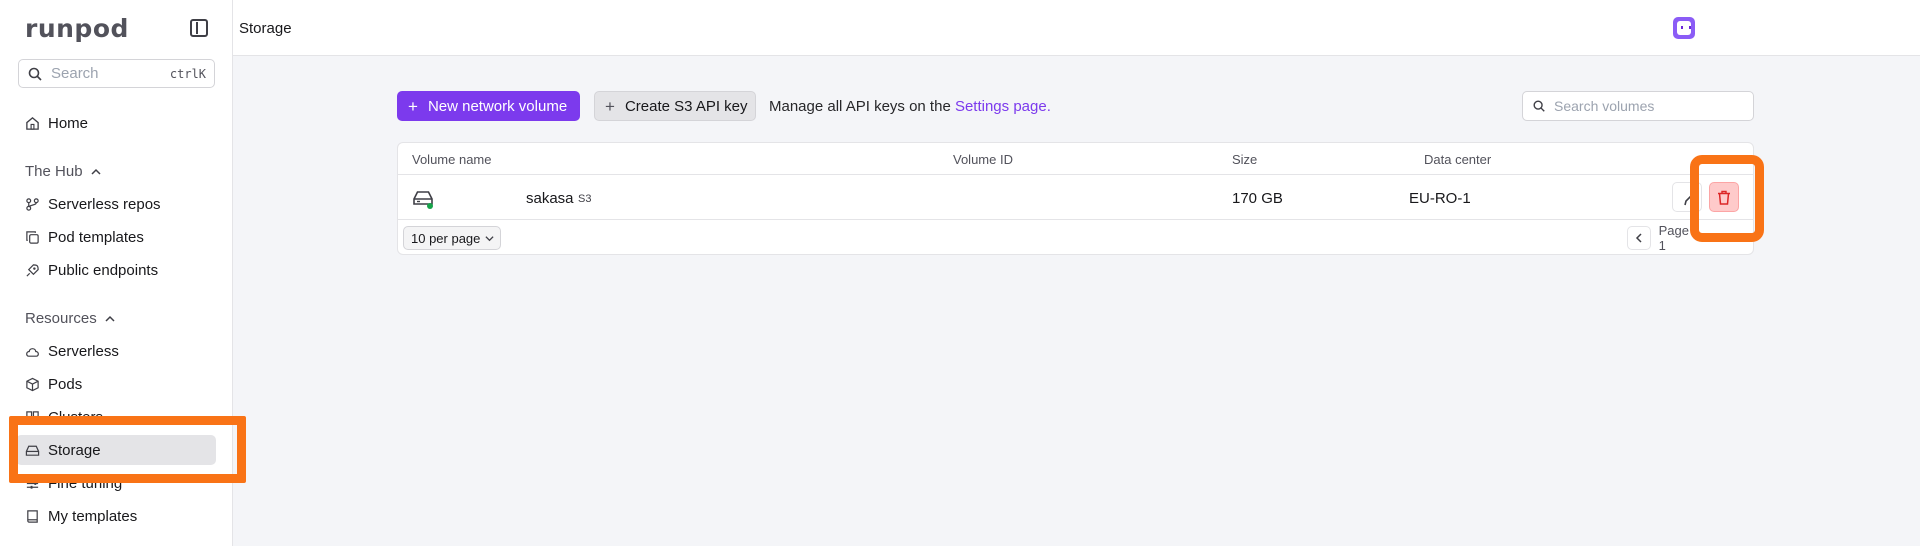 The height and width of the screenshot is (546, 1920). Describe the element at coordinates (1440, 198) in the screenshot. I see `data-center-cell: EU-RO-1` at that location.